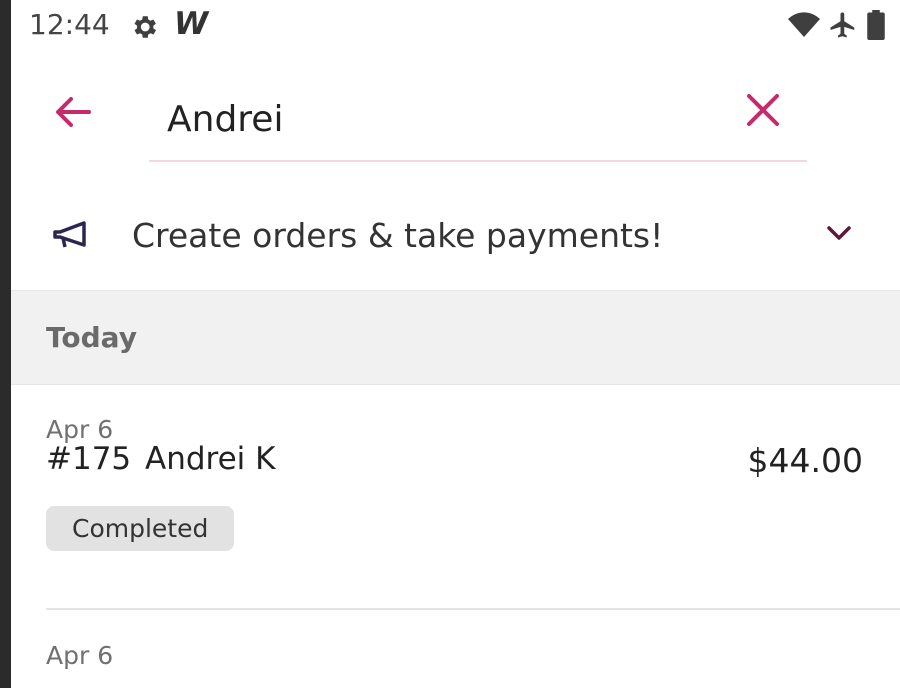  What do you see at coordinates (455, 649) in the screenshot?
I see `order-row: Apr 6` at bounding box center [455, 649].